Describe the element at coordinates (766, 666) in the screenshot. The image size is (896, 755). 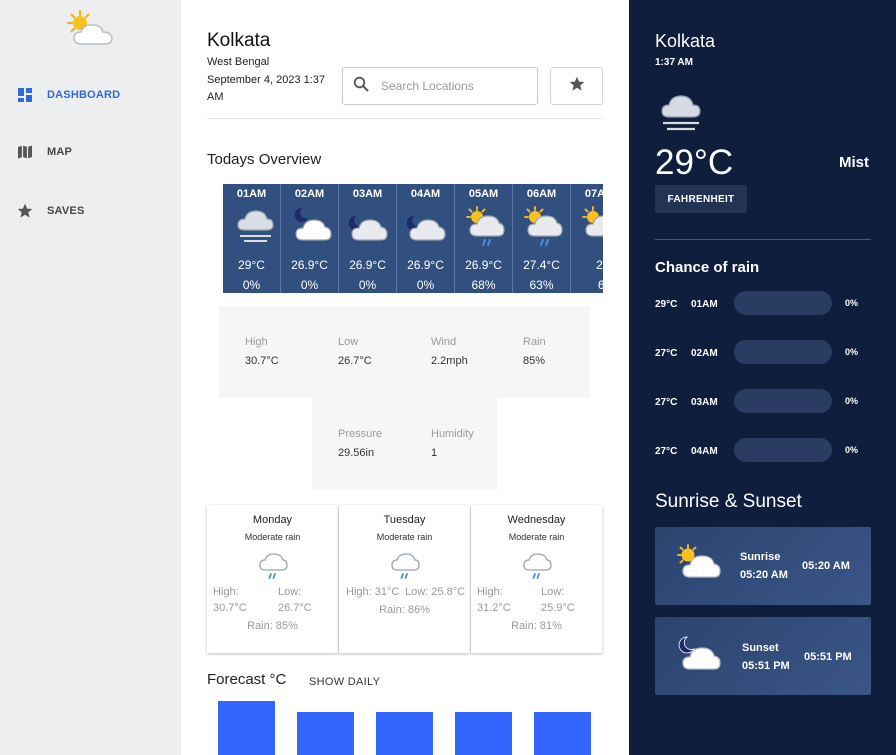
I see `sunset-time: 05:51 PM` at that location.